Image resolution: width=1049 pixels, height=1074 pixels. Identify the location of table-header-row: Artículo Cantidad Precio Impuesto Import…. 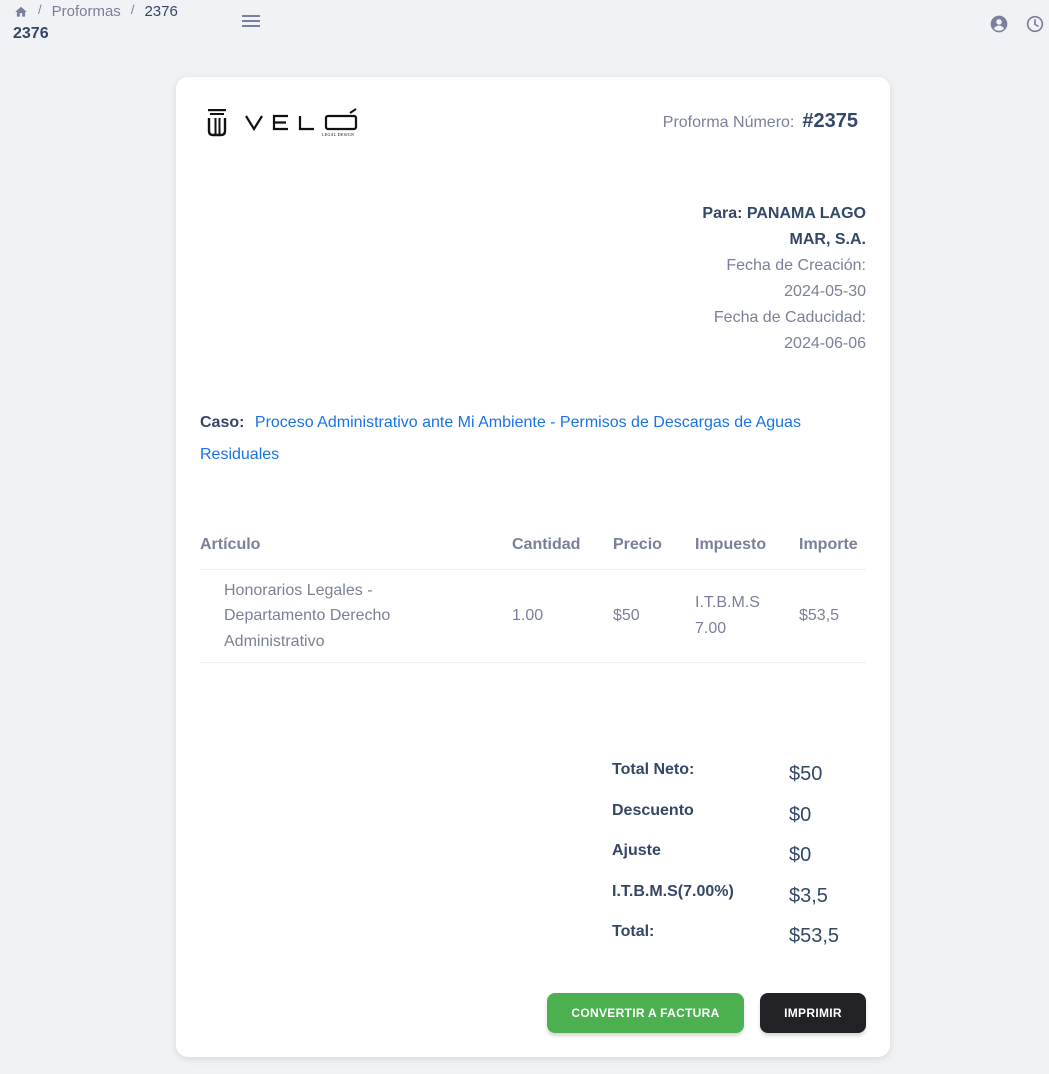
(533, 546).